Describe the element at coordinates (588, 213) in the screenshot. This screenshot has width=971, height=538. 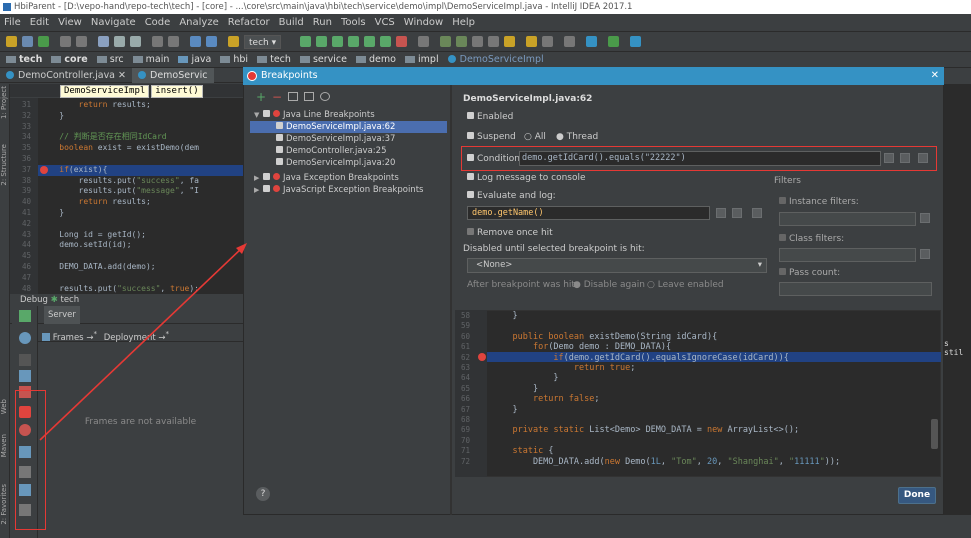
I see `evaluate-log-input: demo.getName()` at that location.